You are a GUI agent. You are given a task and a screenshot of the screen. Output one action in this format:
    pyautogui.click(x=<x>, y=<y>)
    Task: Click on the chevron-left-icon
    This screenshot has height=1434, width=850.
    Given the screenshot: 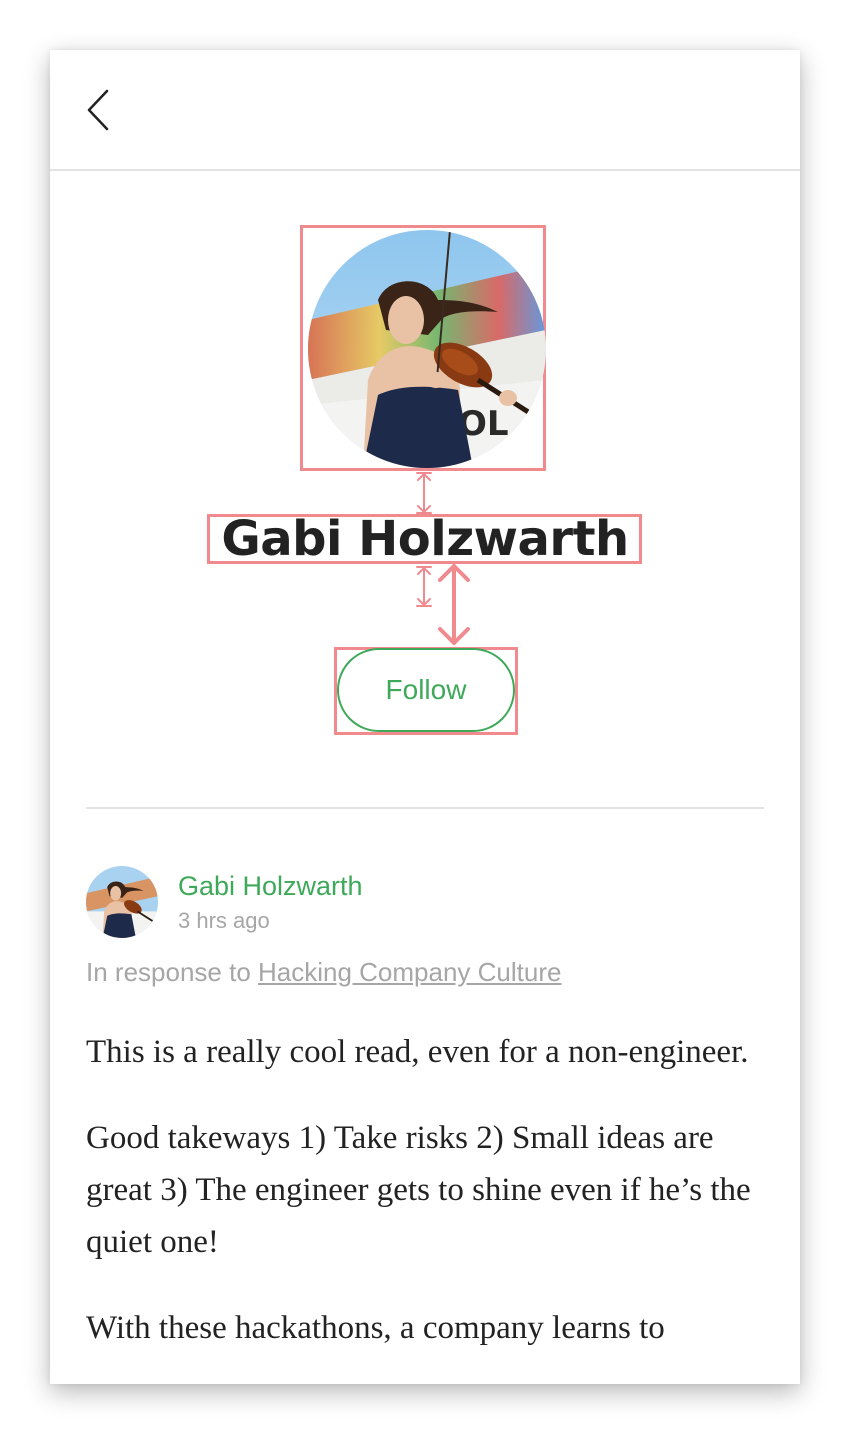 What is the action you would take?
    pyautogui.click(x=98, y=110)
    